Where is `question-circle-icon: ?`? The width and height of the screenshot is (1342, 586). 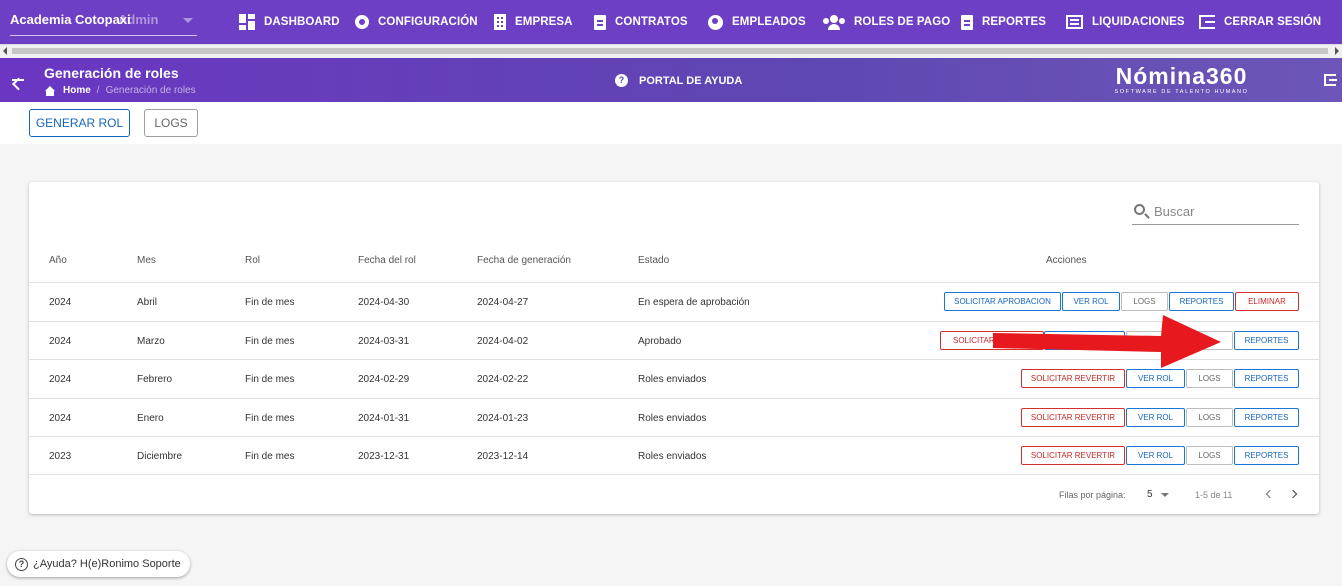
question-circle-icon: ? is located at coordinates (21, 564).